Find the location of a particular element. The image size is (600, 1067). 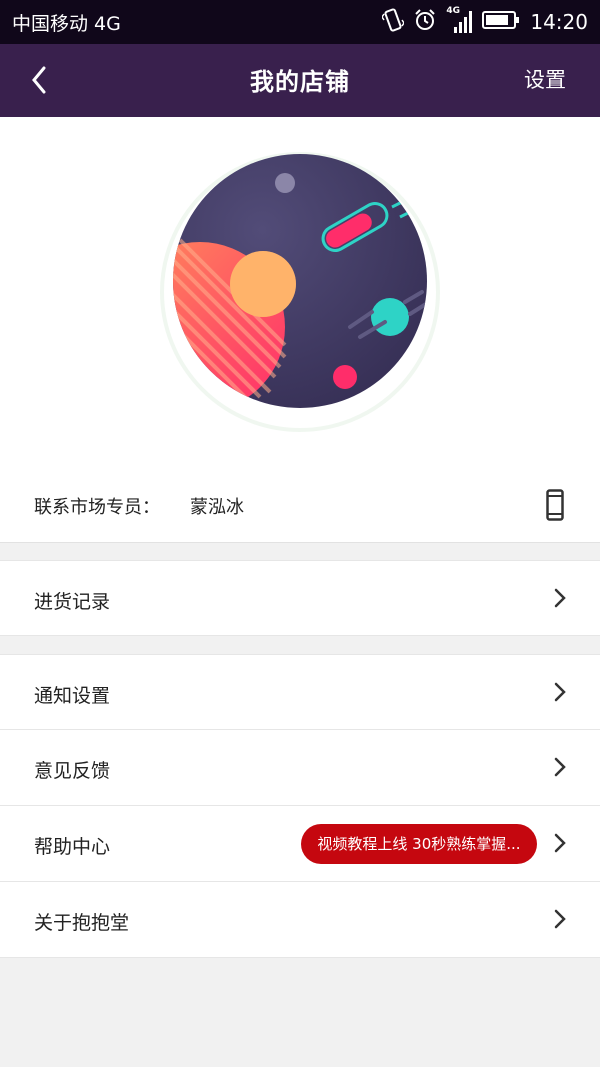

menu-item-label: 进货记录 is located at coordinates (72, 602).